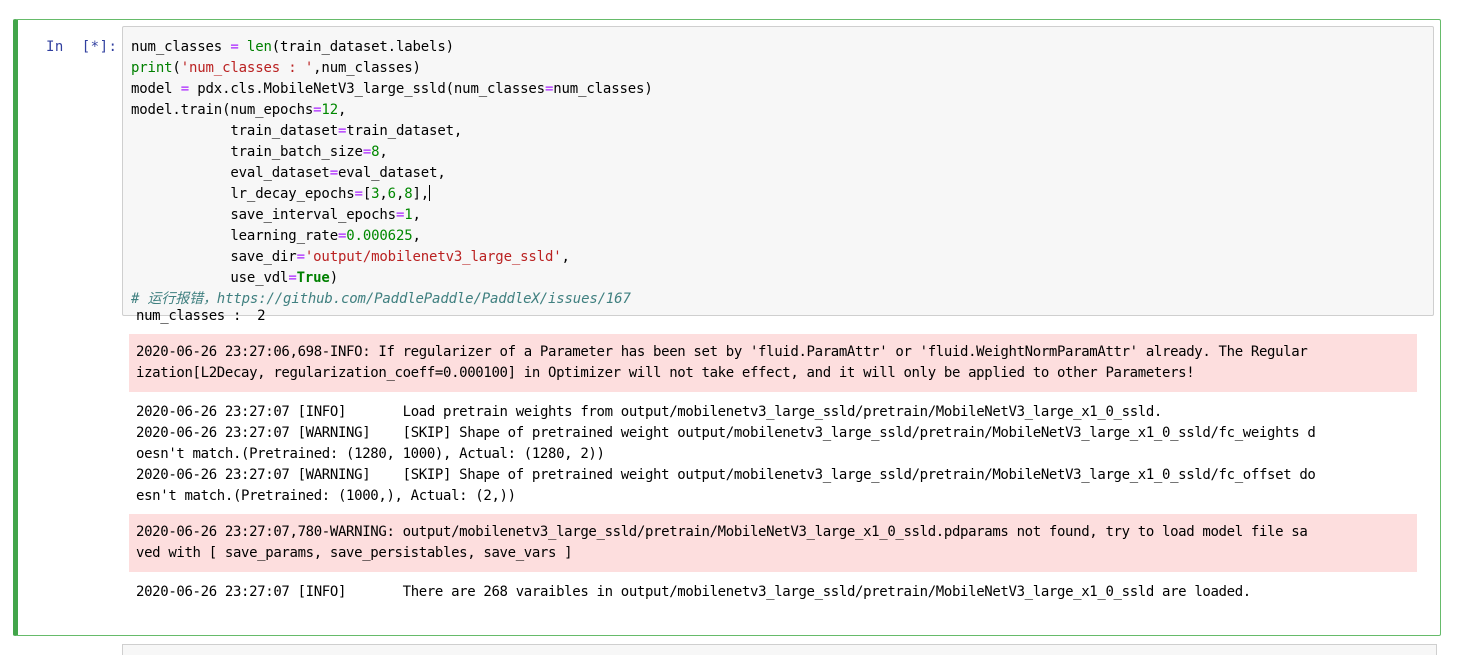 The width and height of the screenshot is (1459, 655). I want to click on output-stdout: num_classes : 2, so click(201, 316).